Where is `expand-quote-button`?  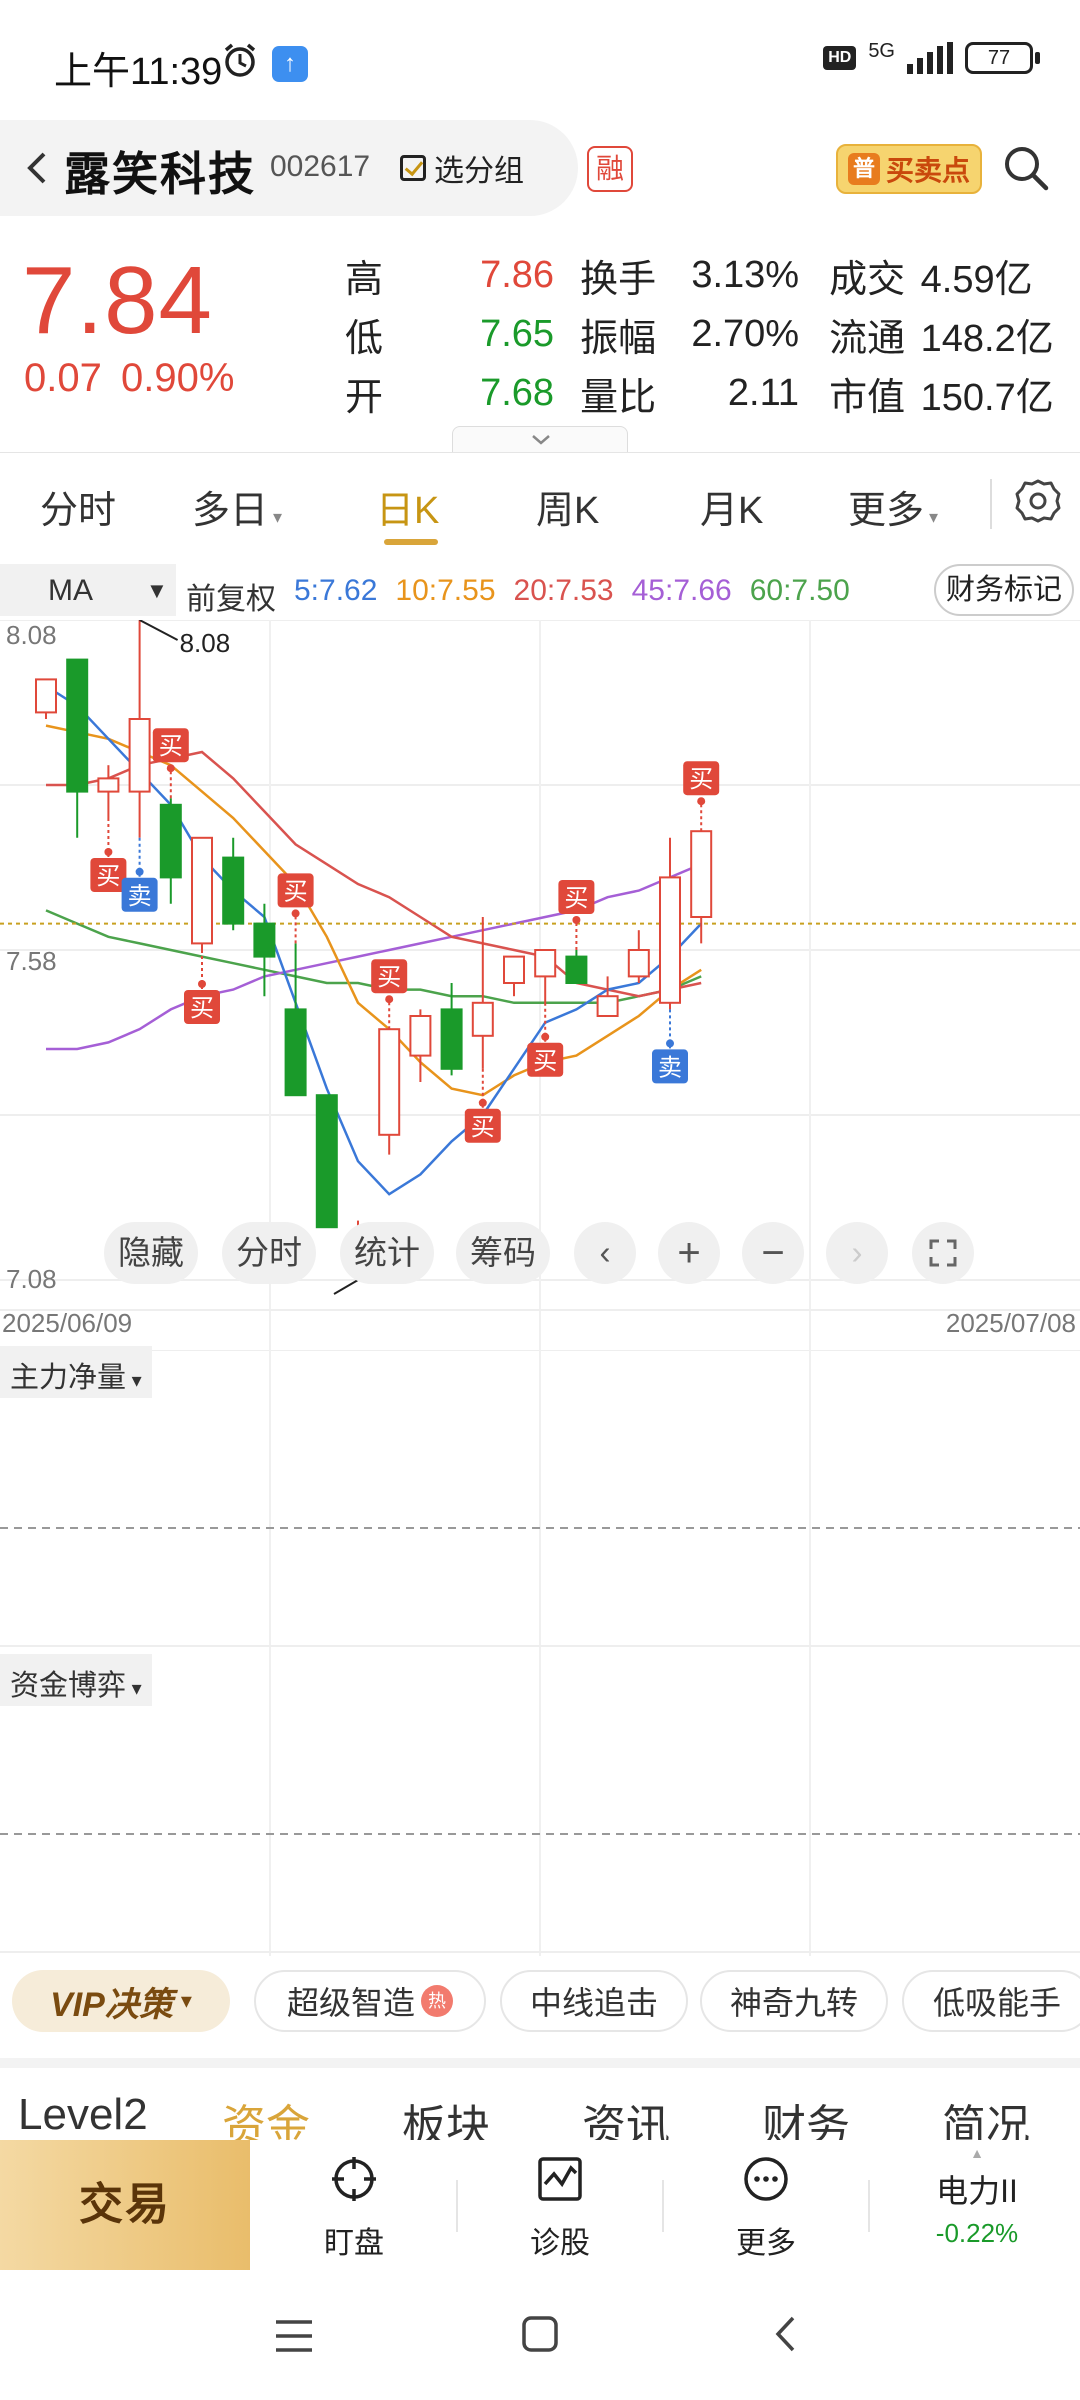
expand-quote-button is located at coordinates (540, 439).